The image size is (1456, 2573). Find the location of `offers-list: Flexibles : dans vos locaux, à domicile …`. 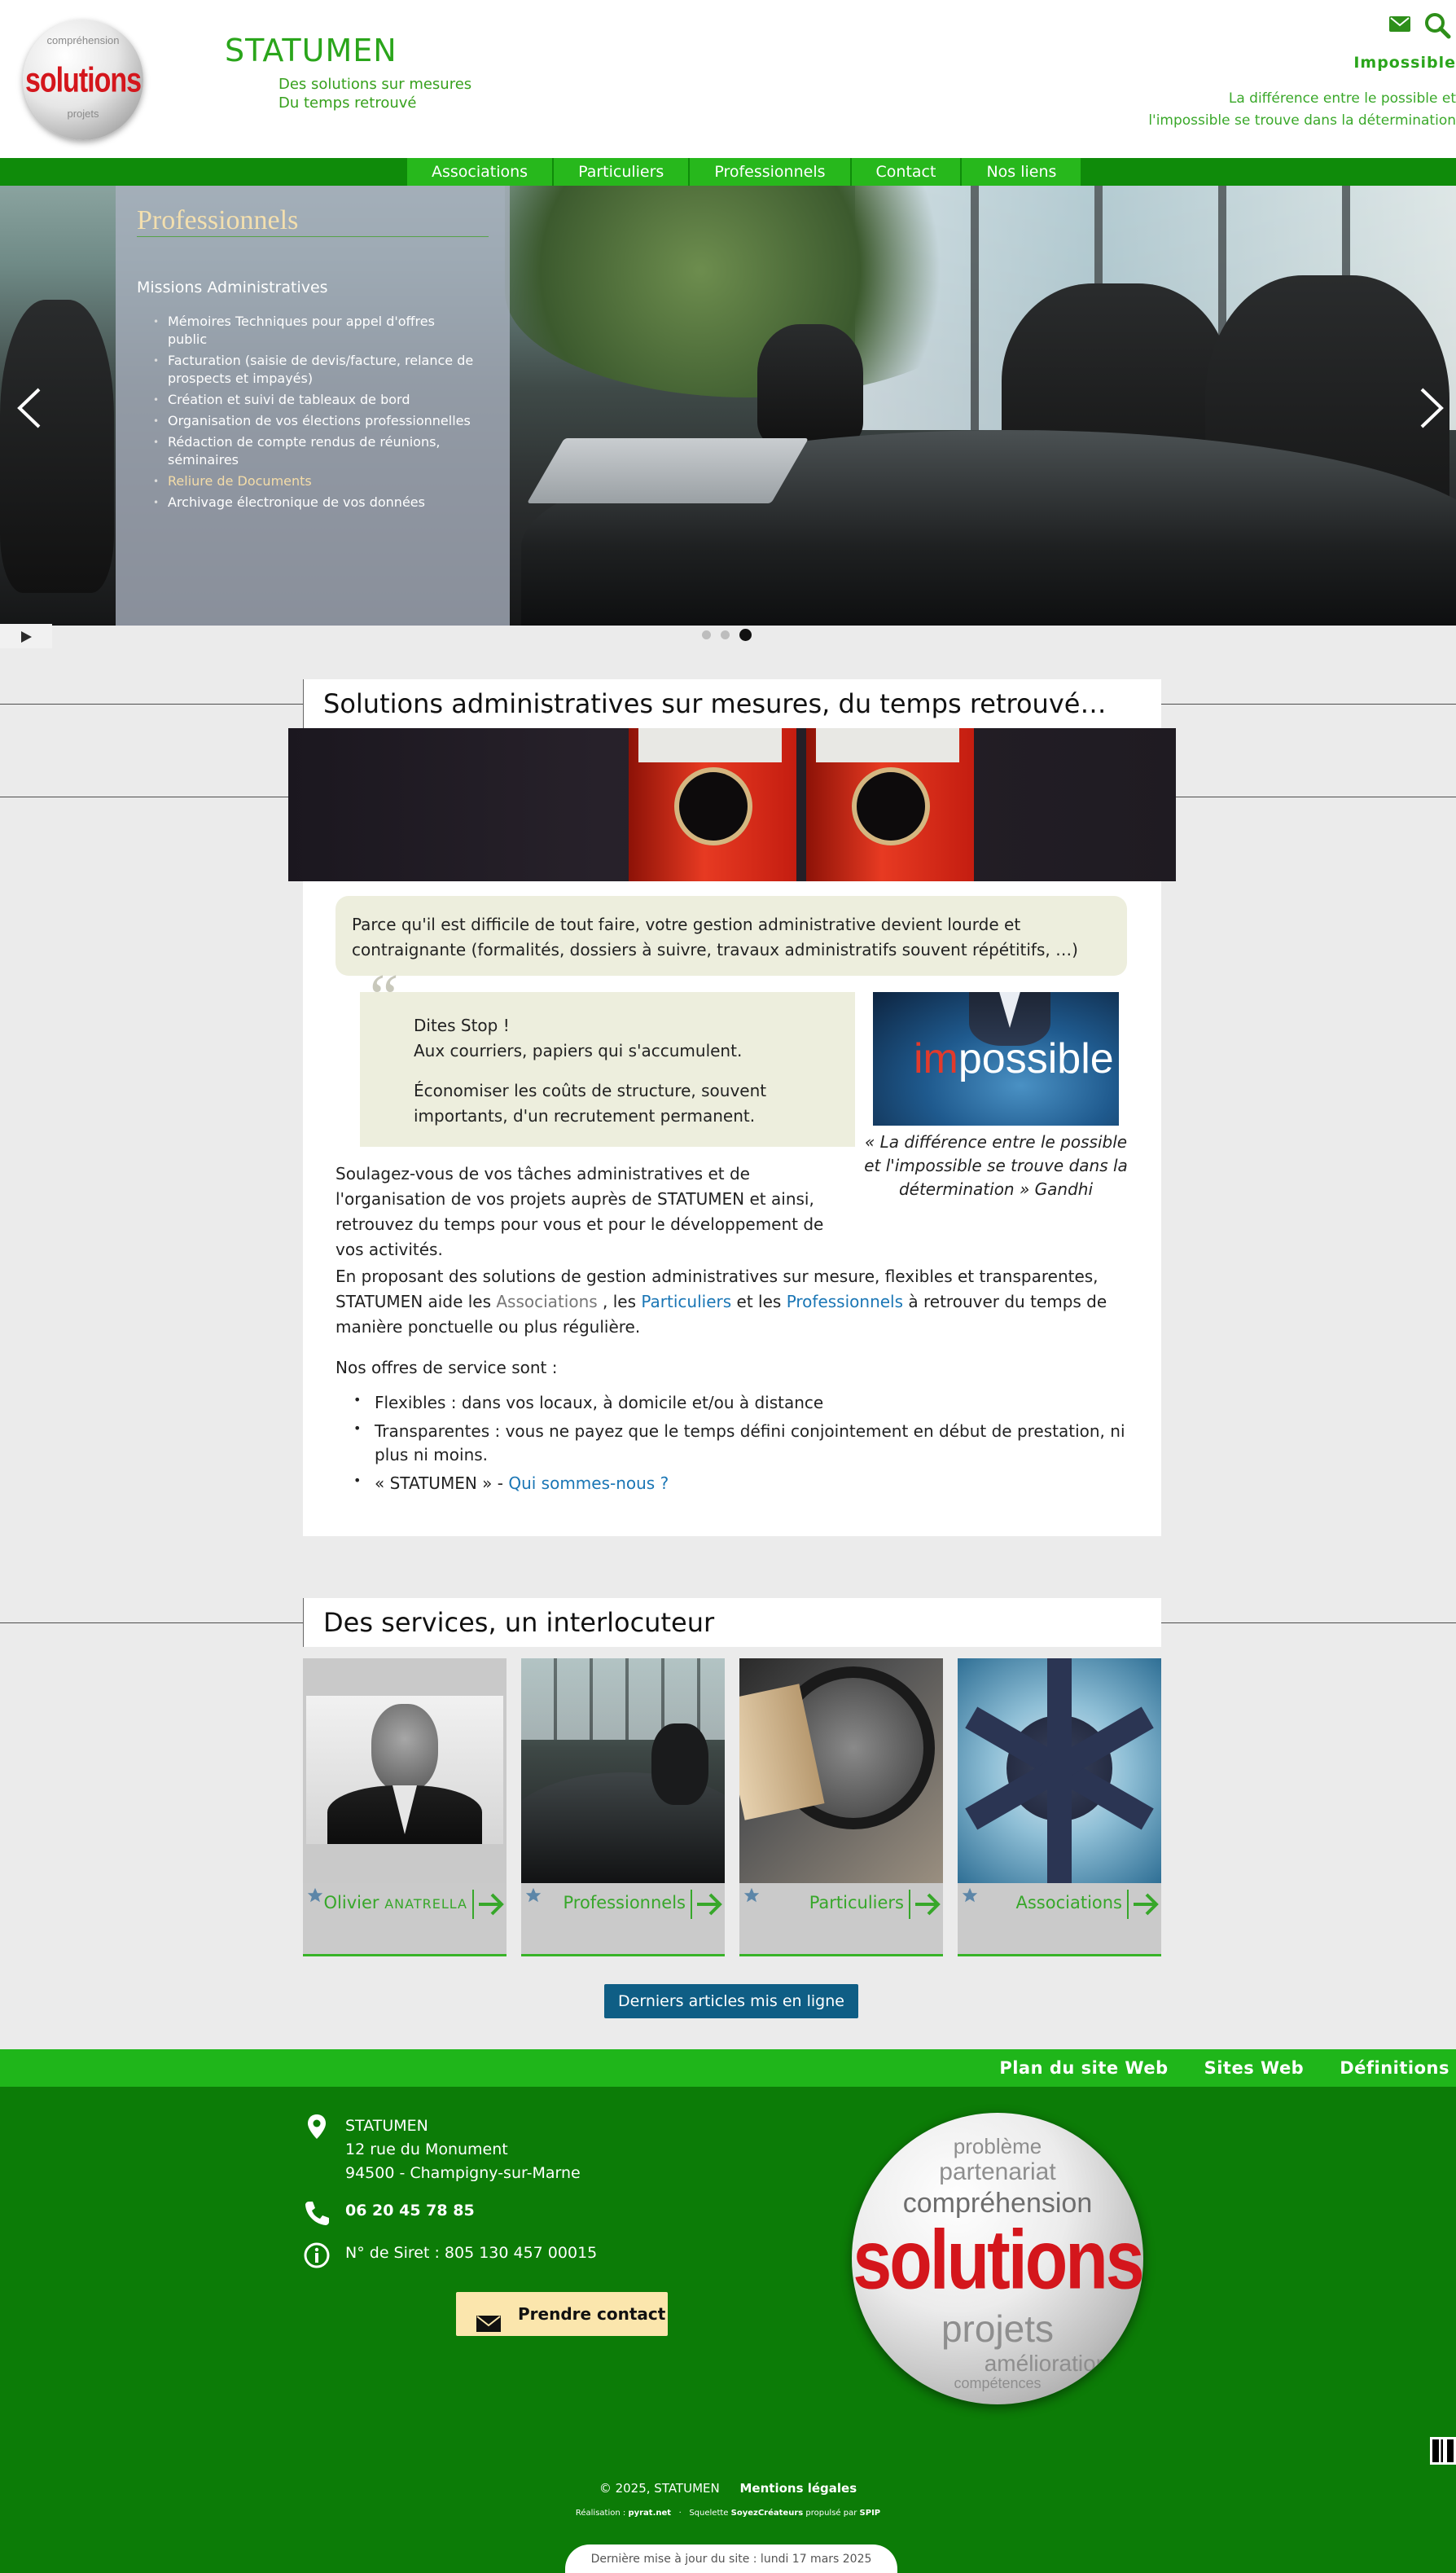

offers-list: Flexibles : dans vos locaux, à domicile … is located at coordinates (742, 1444).